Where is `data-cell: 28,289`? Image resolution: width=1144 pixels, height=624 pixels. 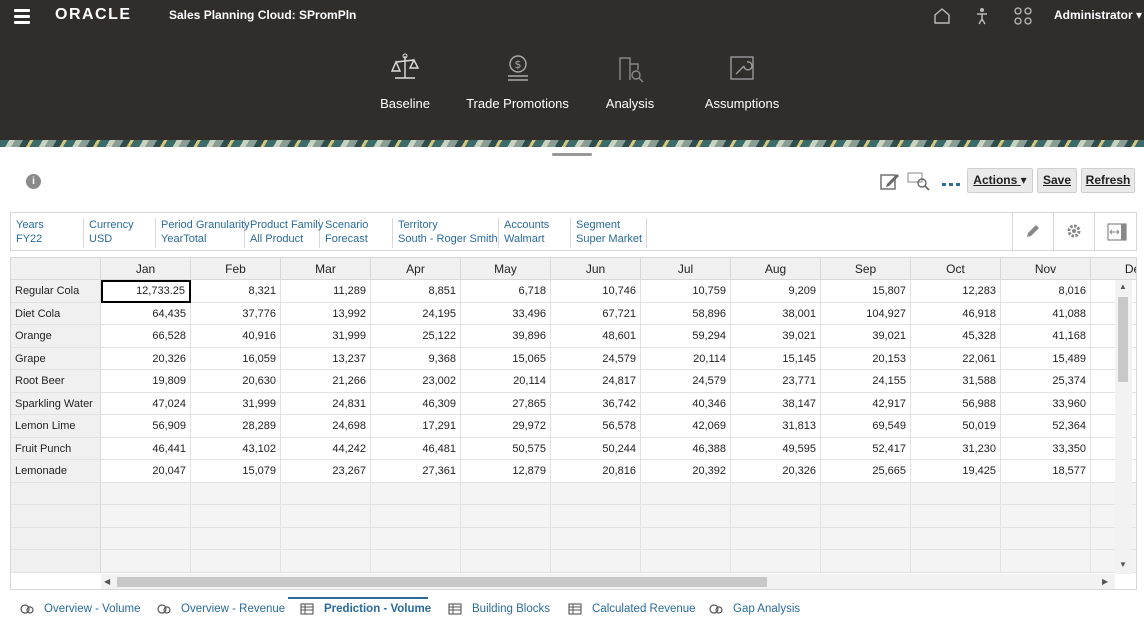 data-cell: 28,289 is located at coordinates (236, 426).